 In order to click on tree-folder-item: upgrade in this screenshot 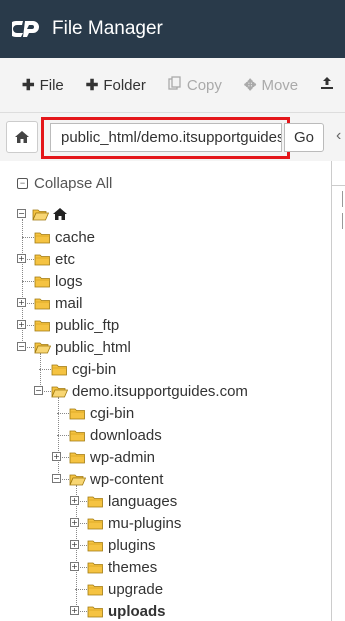, I will do `click(125, 589)`.